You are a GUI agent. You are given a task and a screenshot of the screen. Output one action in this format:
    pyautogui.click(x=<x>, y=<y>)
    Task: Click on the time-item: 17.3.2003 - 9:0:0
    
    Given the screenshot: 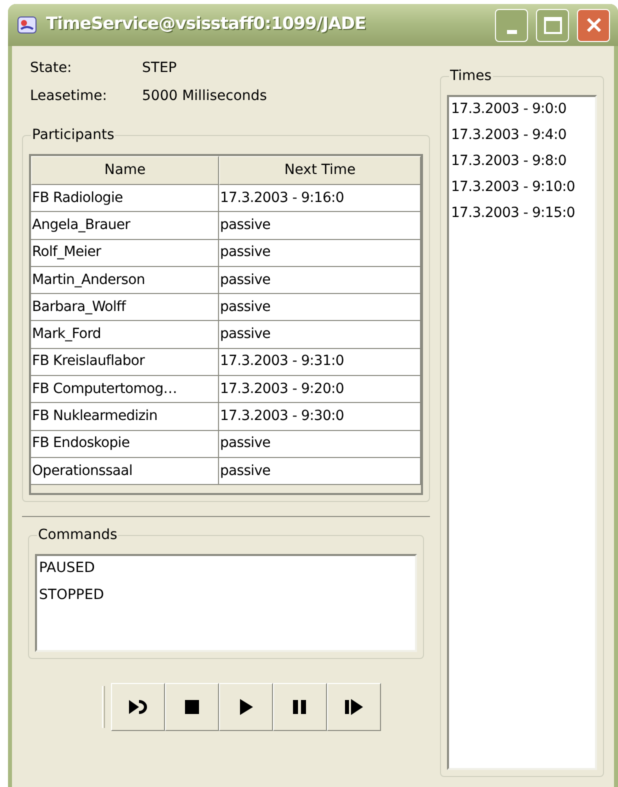 What is the action you would take?
    pyautogui.click(x=522, y=109)
    